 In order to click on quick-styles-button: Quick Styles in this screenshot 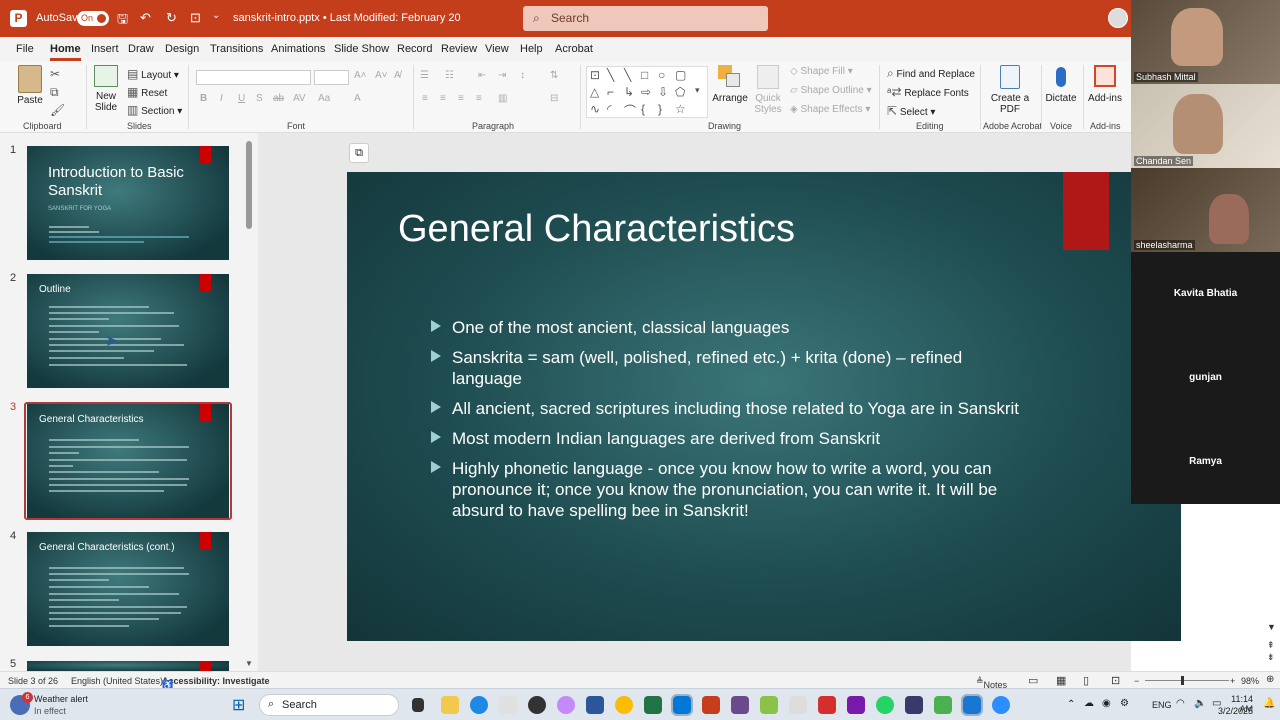, I will do `click(768, 90)`.